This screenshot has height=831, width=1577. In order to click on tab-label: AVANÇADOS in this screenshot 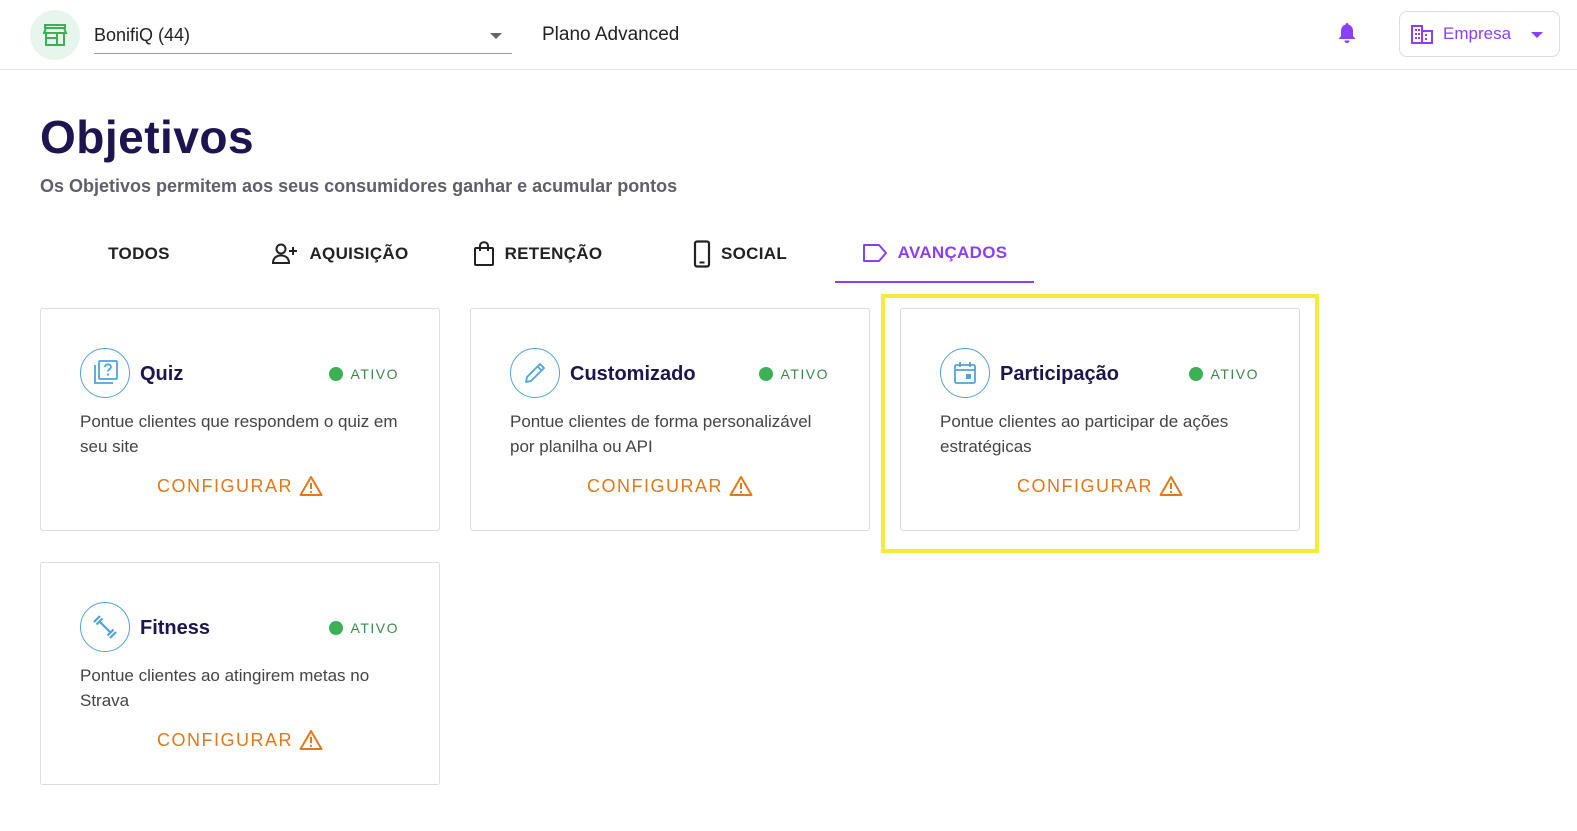, I will do `click(952, 252)`.